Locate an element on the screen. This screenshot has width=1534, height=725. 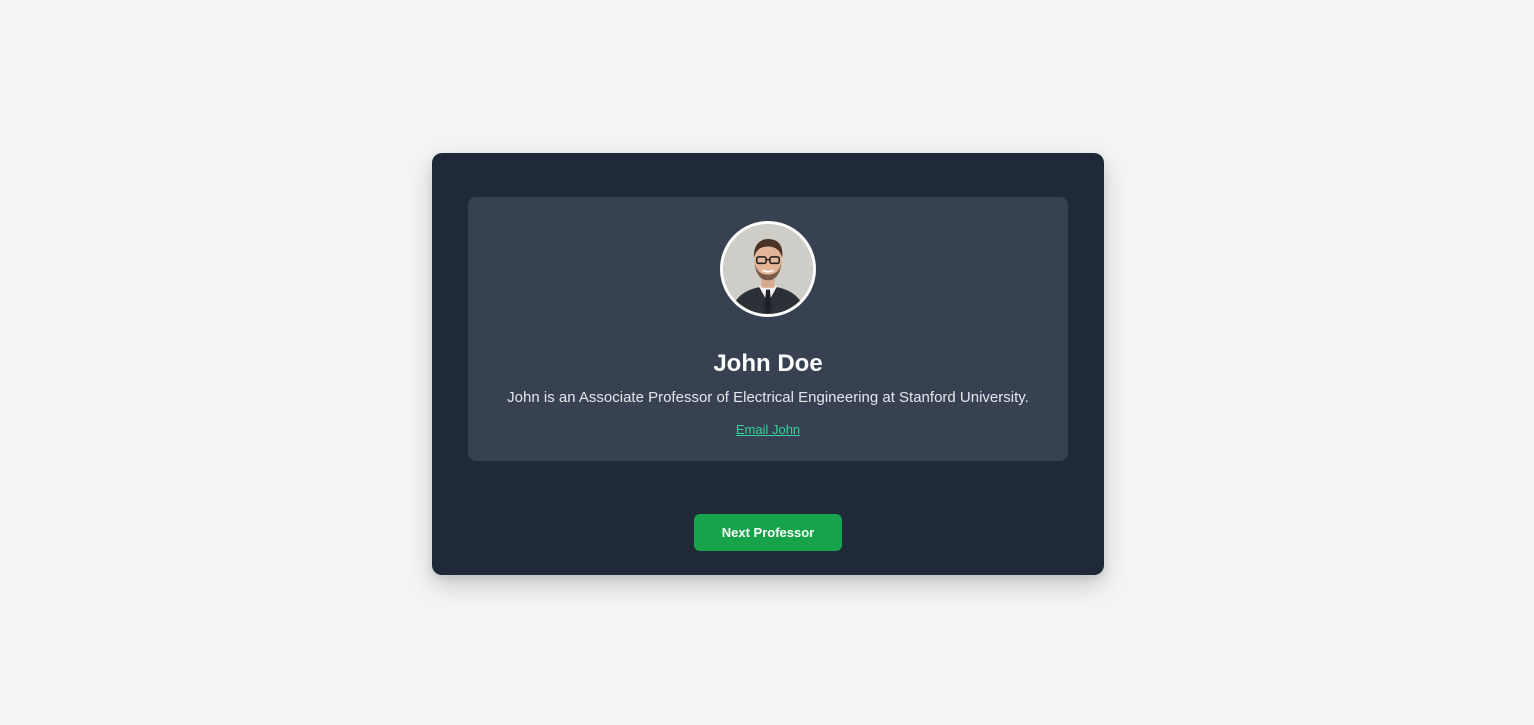
professor-photo-icon is located at coordinates (768, 269).